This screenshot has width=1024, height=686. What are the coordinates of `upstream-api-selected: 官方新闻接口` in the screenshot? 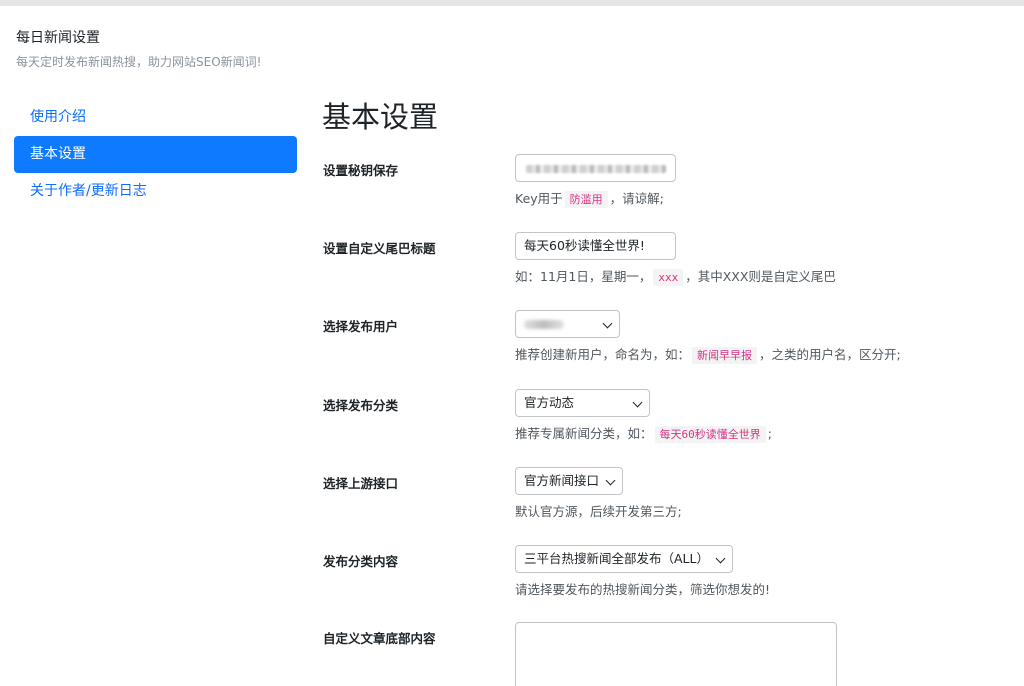 It's located at (562, 480).